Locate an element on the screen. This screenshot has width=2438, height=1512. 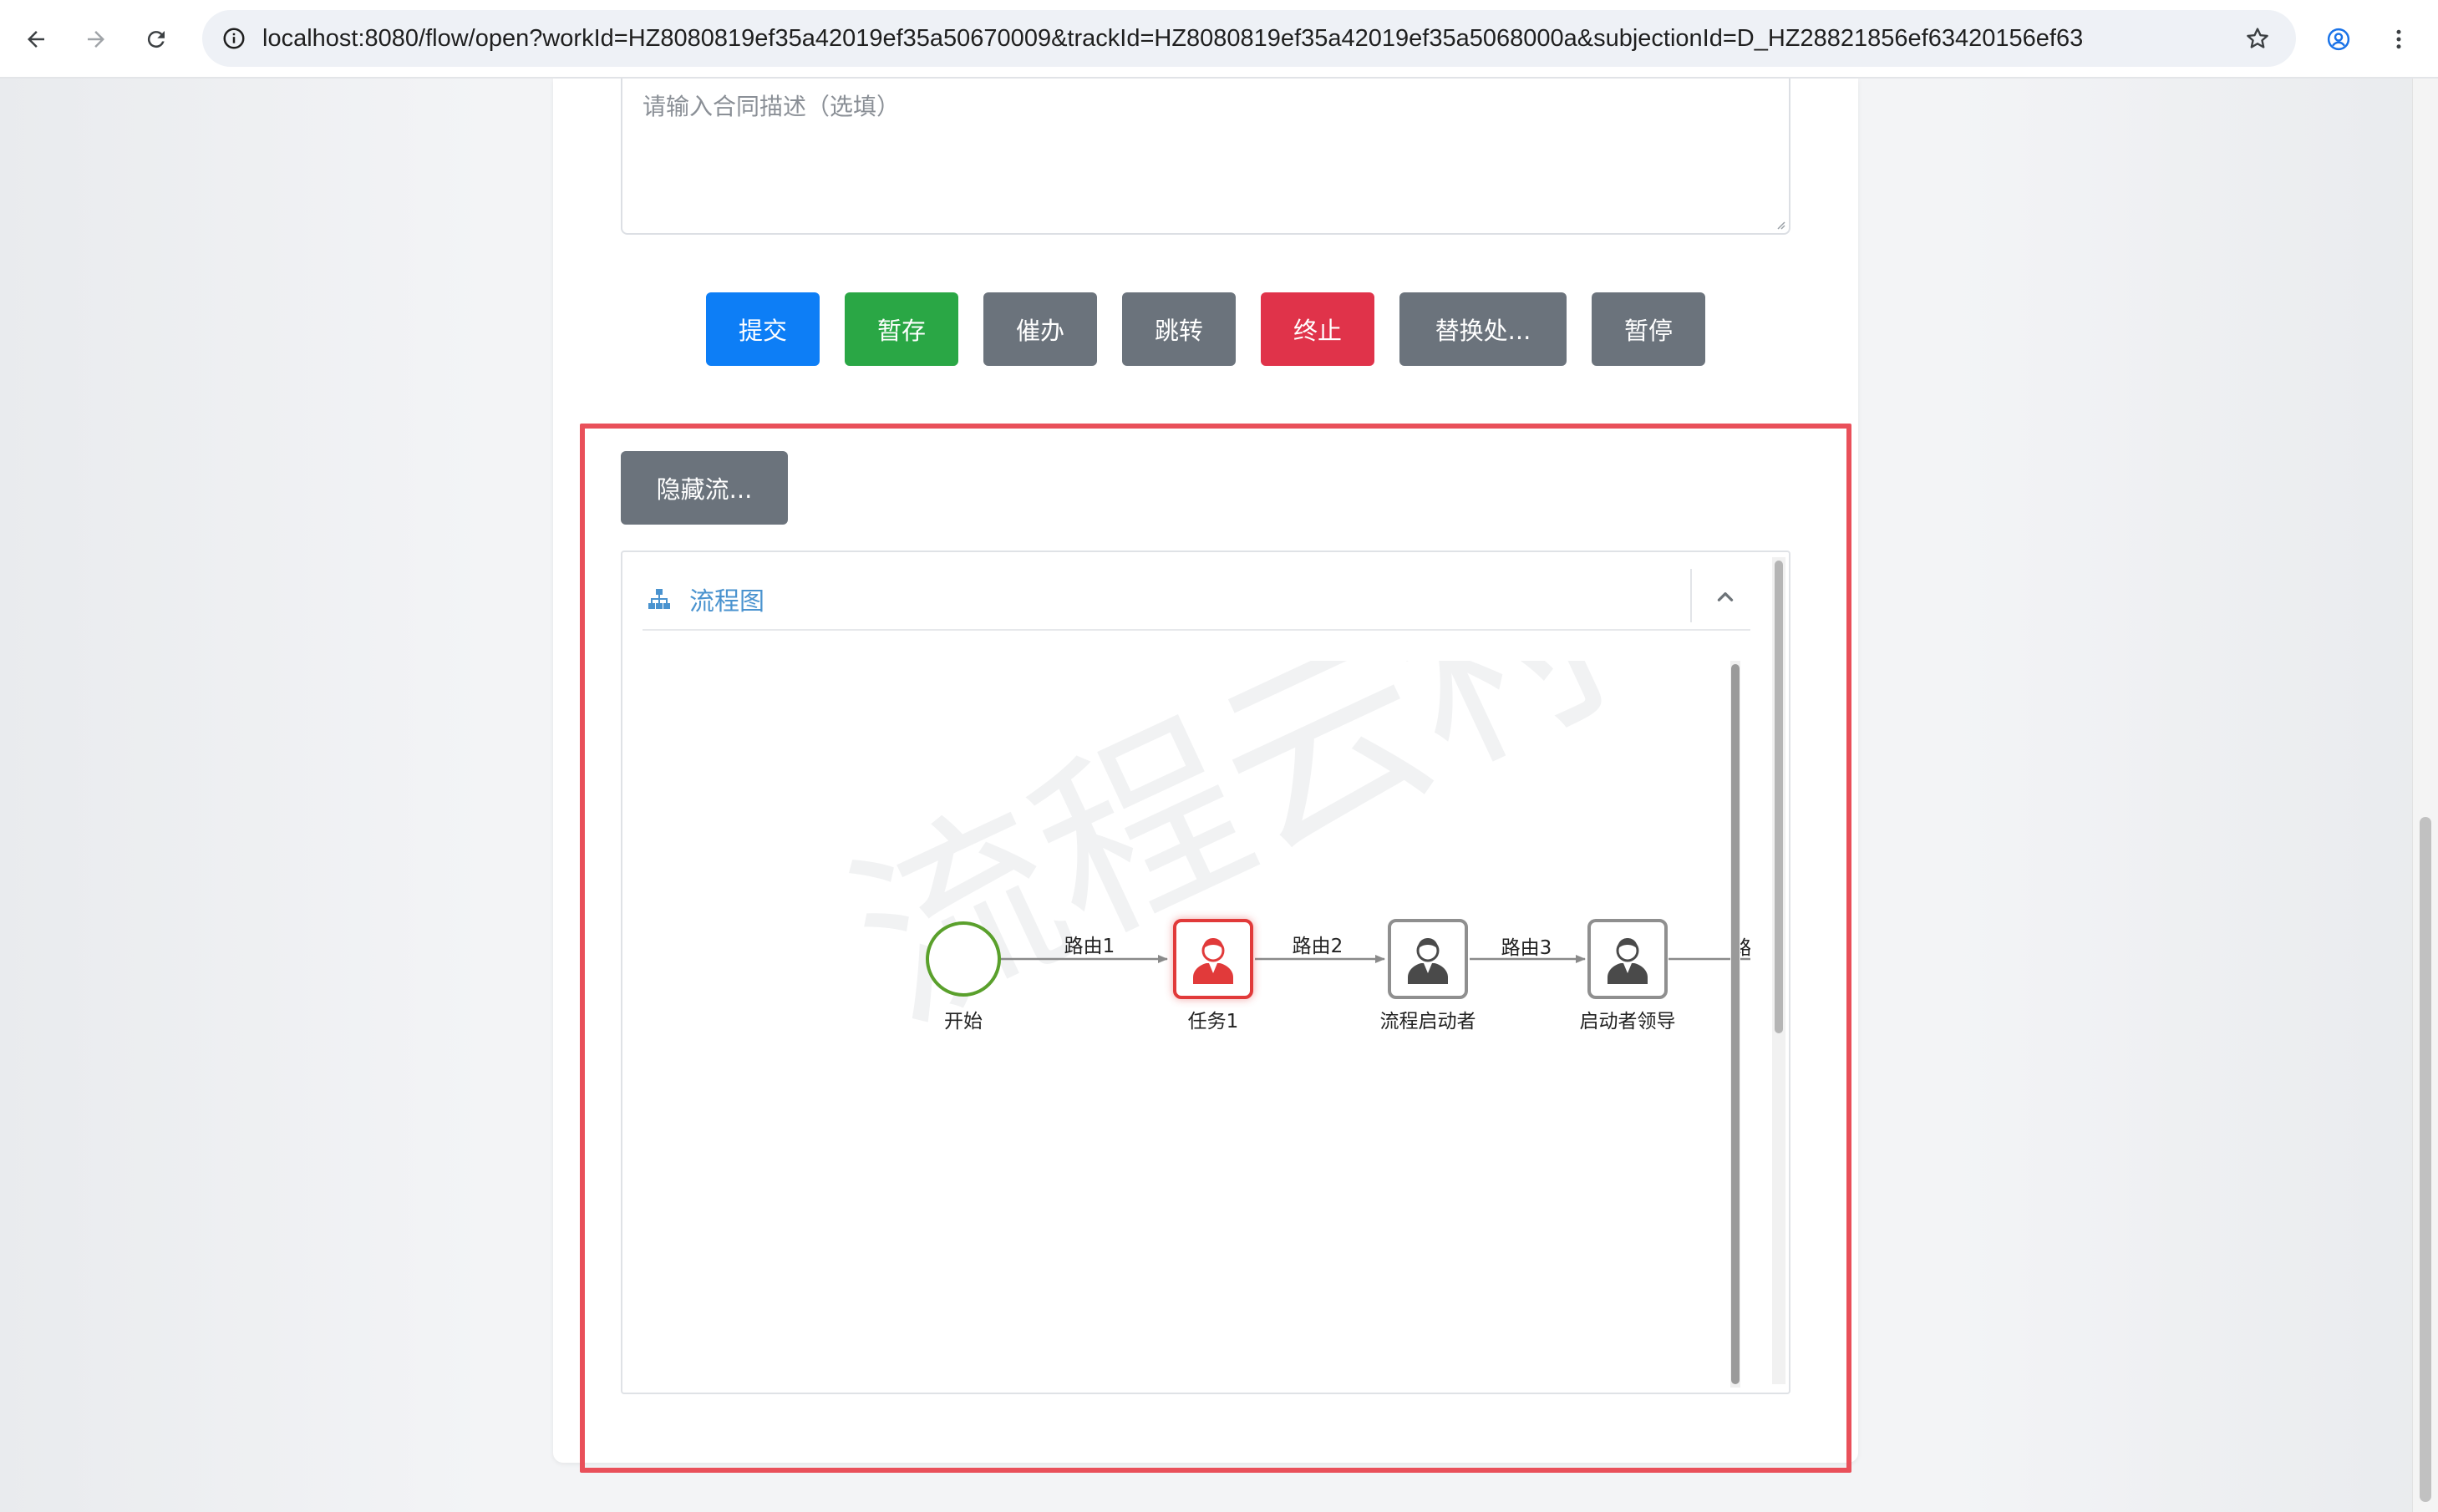
account-icon is located at coordinates (2338, 39).